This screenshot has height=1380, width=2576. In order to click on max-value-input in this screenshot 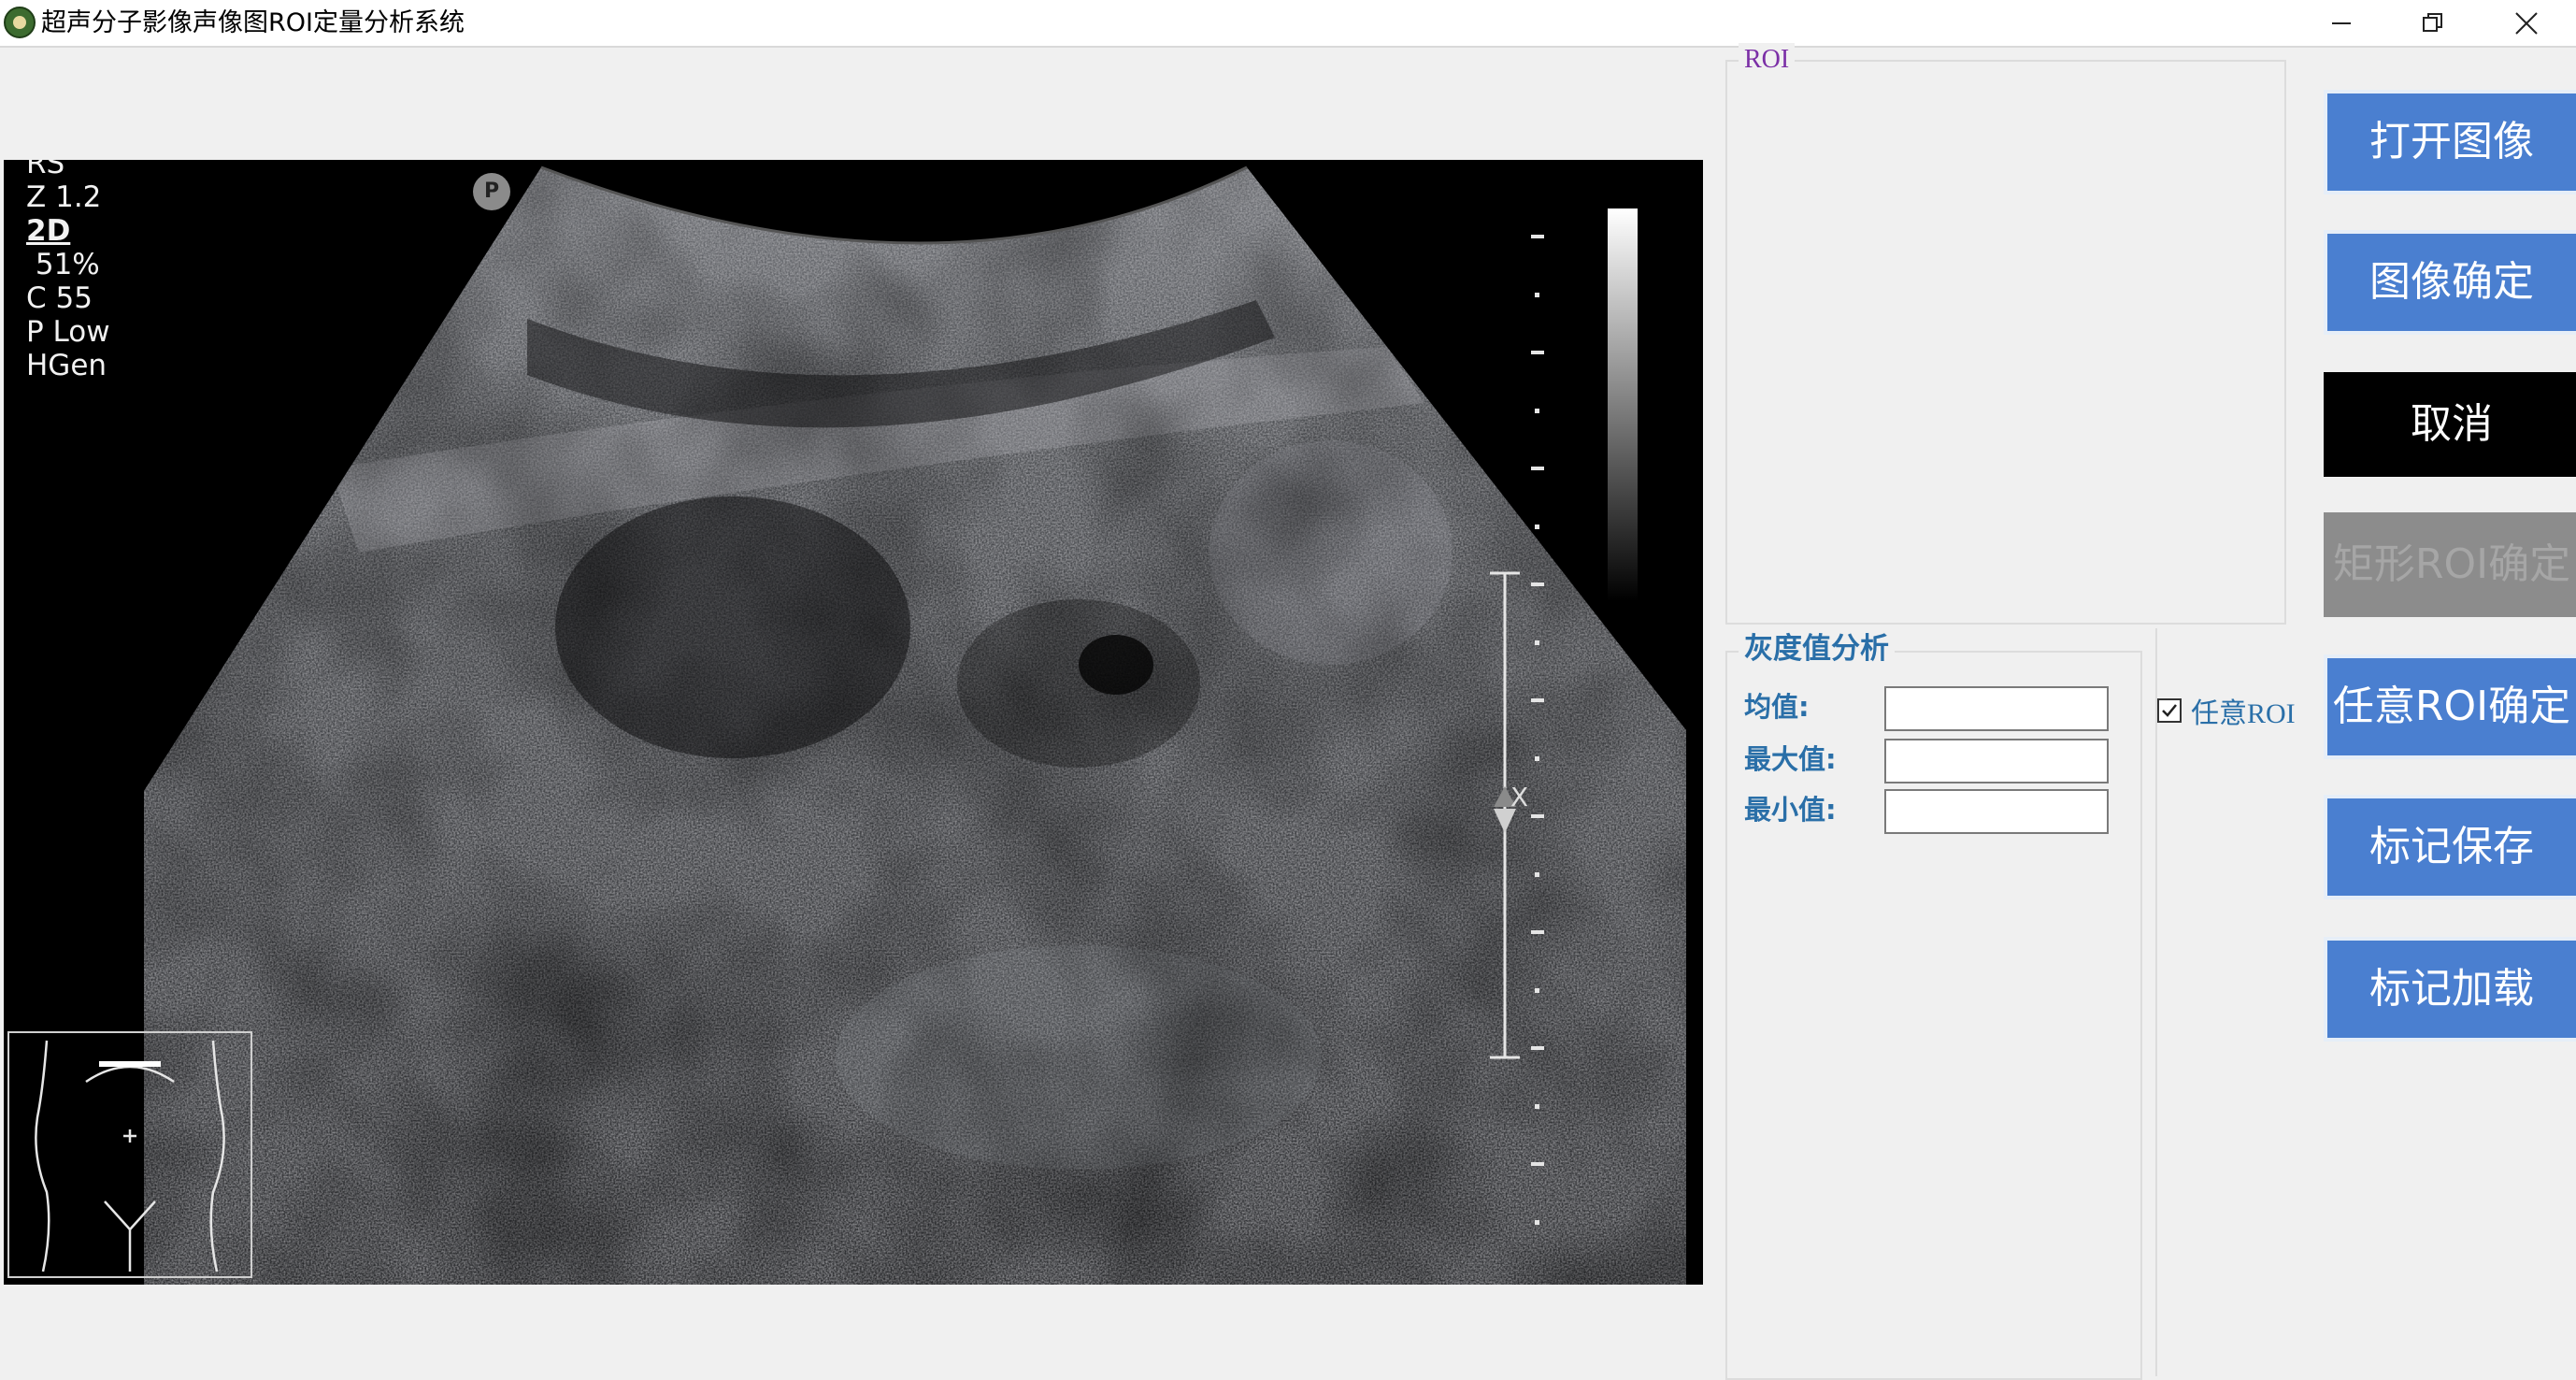, I will do `click(1996, 761)`.